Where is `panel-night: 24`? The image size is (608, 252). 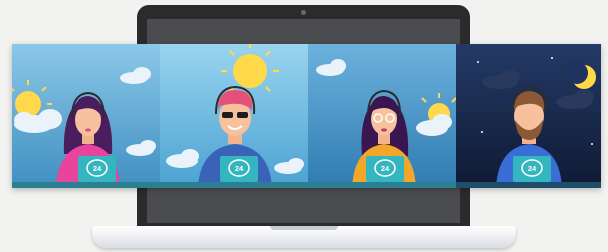 panel-night: 24 is located at coordinates (528, 116).